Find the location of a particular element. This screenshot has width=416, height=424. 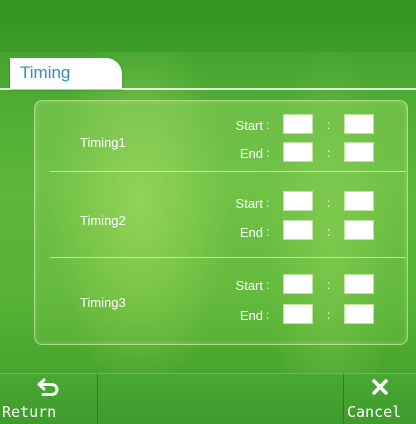

timing1-end-label: End is located at coordinates (251, 153).